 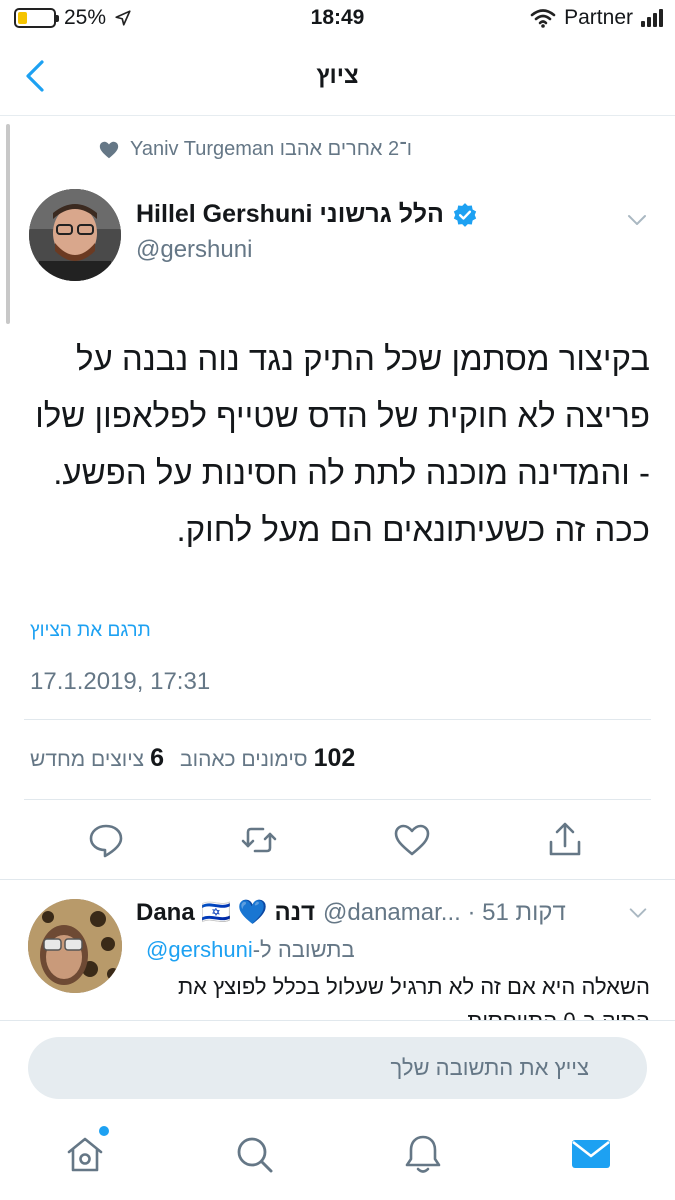 I want to click on tweet-timestamp: 17.1.2019, 17:31, so click(x=120, y=681).